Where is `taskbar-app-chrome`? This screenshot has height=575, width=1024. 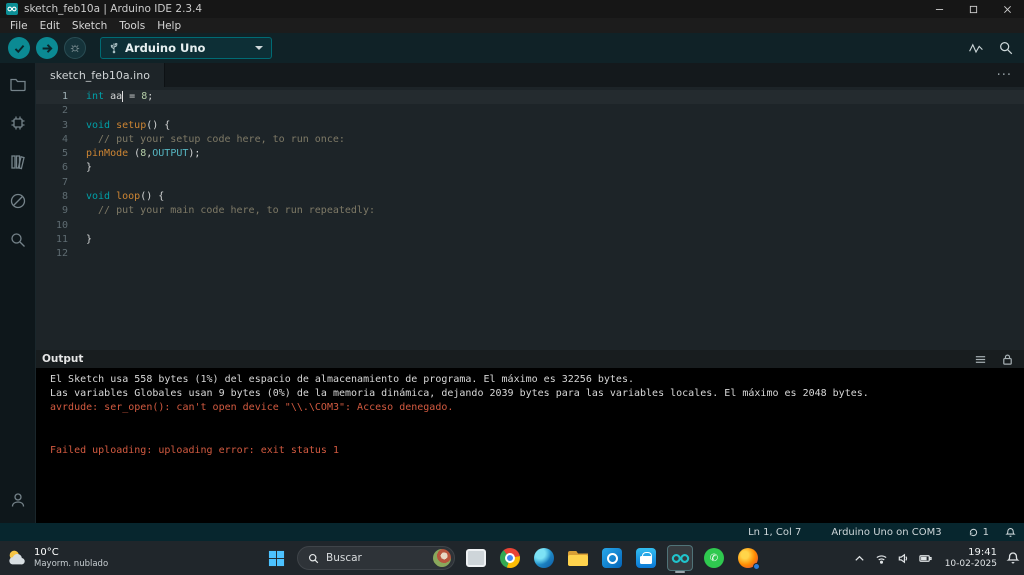
taskbar-app-chrome is located at coordinates (510, 558).